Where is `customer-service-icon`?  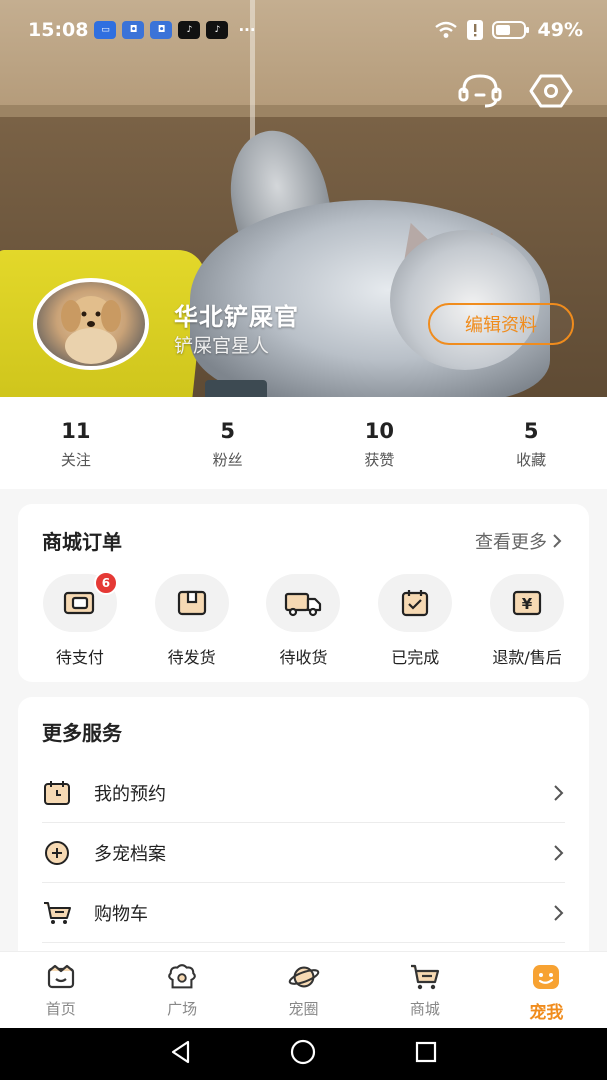
customer-service-icon is located at coordinates (480, 91).